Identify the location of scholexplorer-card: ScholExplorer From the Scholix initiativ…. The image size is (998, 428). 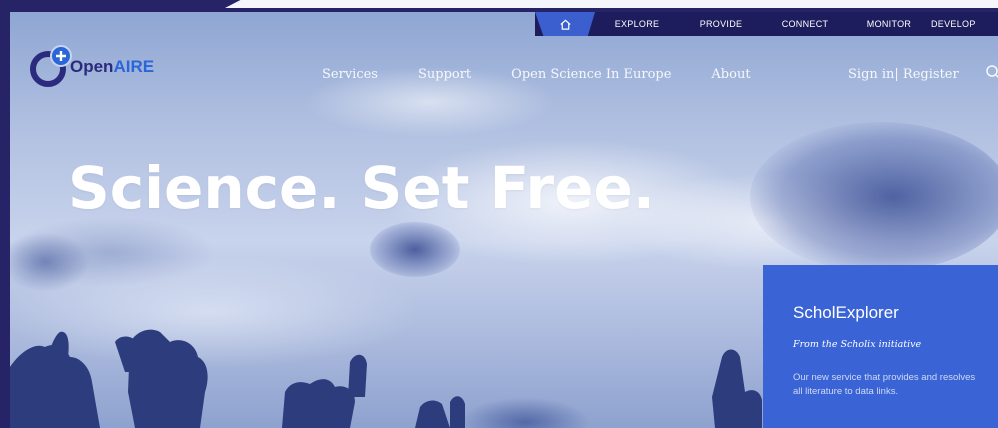
(880, 346).